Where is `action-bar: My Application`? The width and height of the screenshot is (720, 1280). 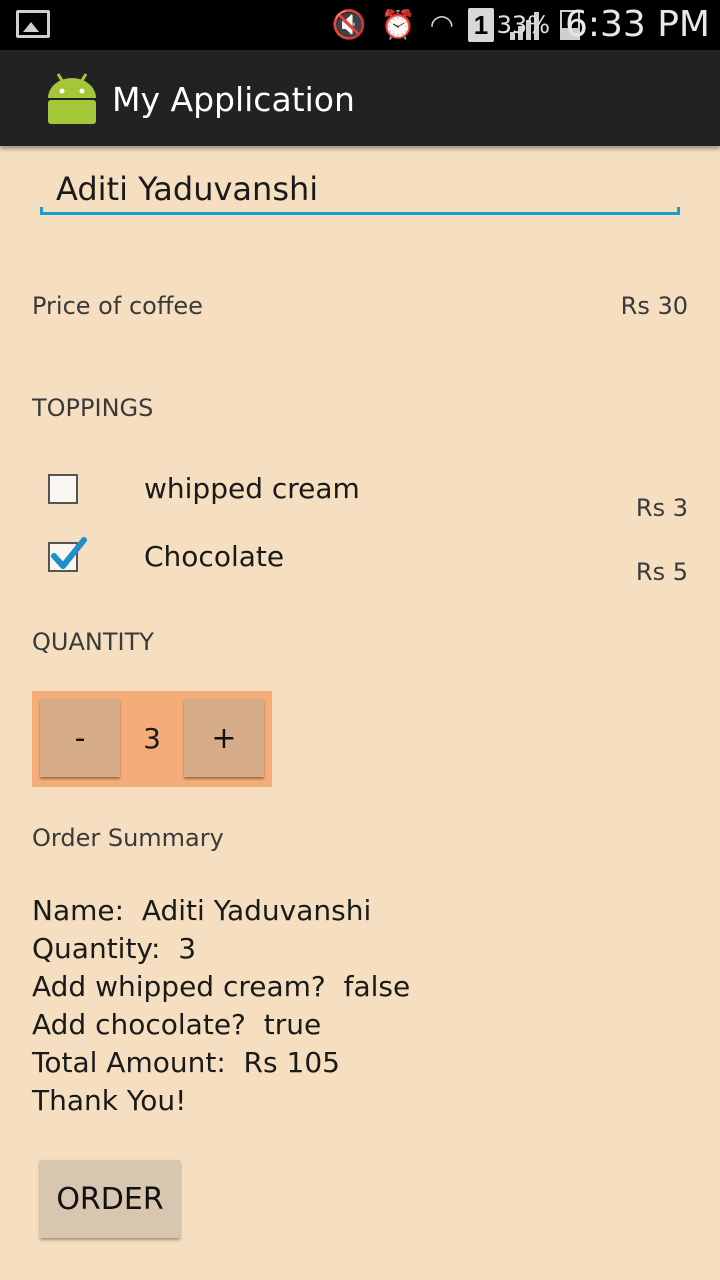
action-bar: My Application is located at coordinates (360, 98).